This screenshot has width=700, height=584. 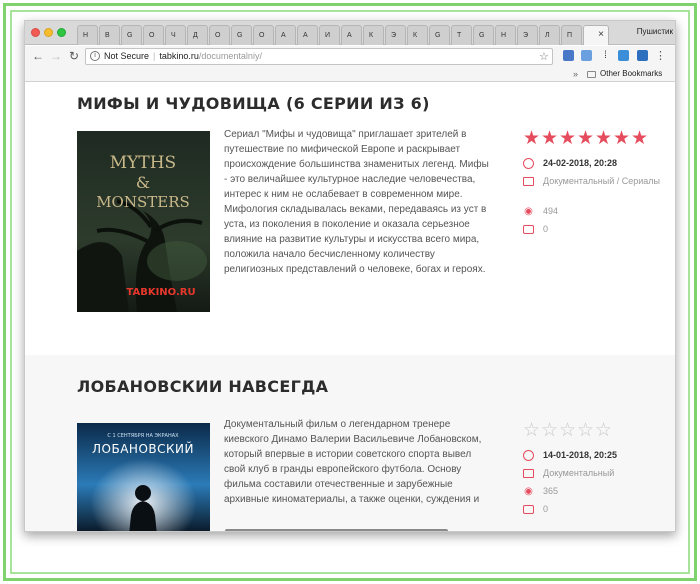 I want to click on category-row: Документальный, so click(x=598, y=475).